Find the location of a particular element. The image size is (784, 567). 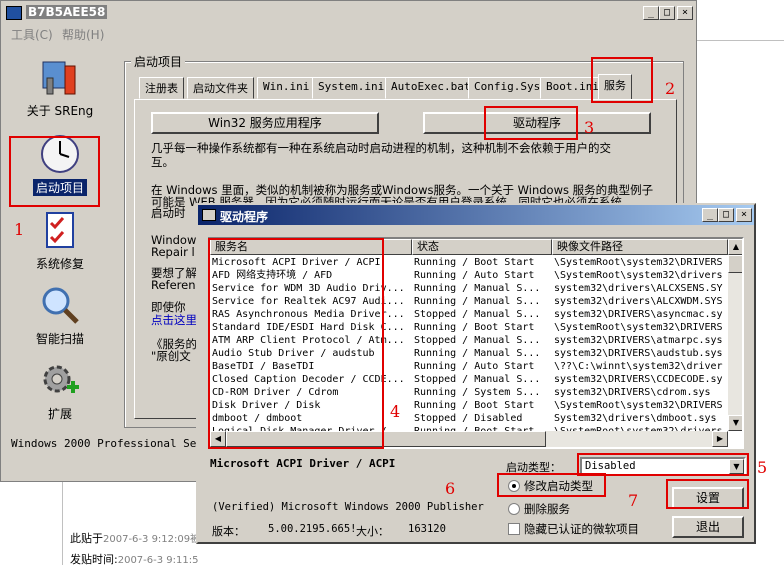

annotation-number-4: 4 is located at coordinates (395, 411).